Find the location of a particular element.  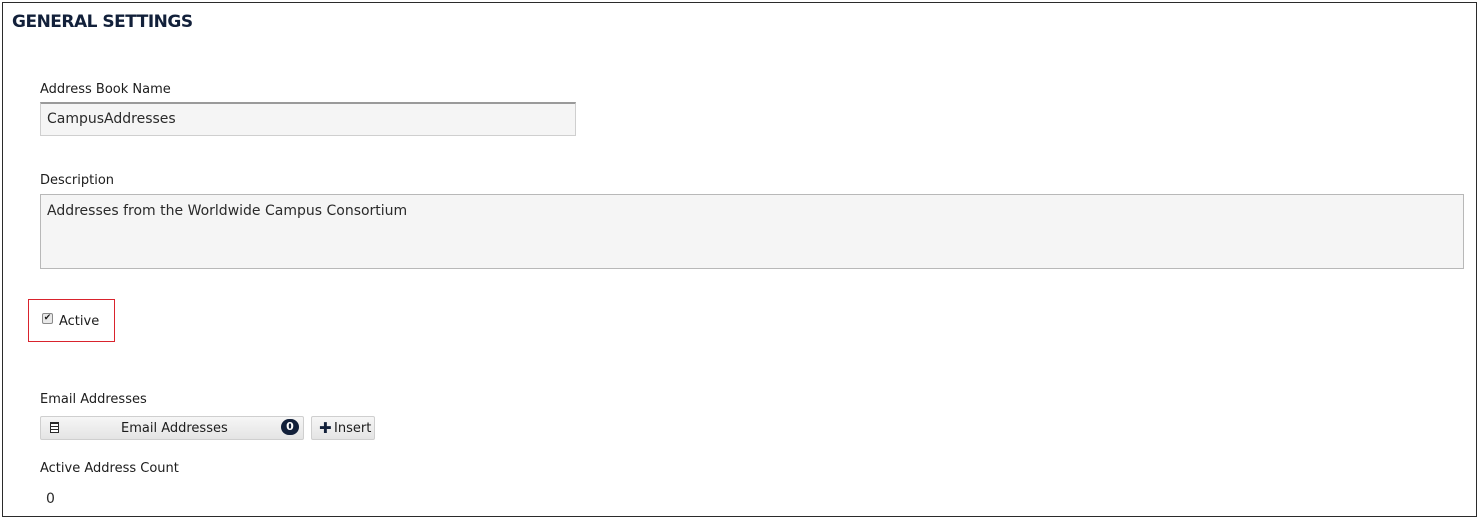

email-addresses-button-label: Email Addresses is located at coordinates (174, 428).